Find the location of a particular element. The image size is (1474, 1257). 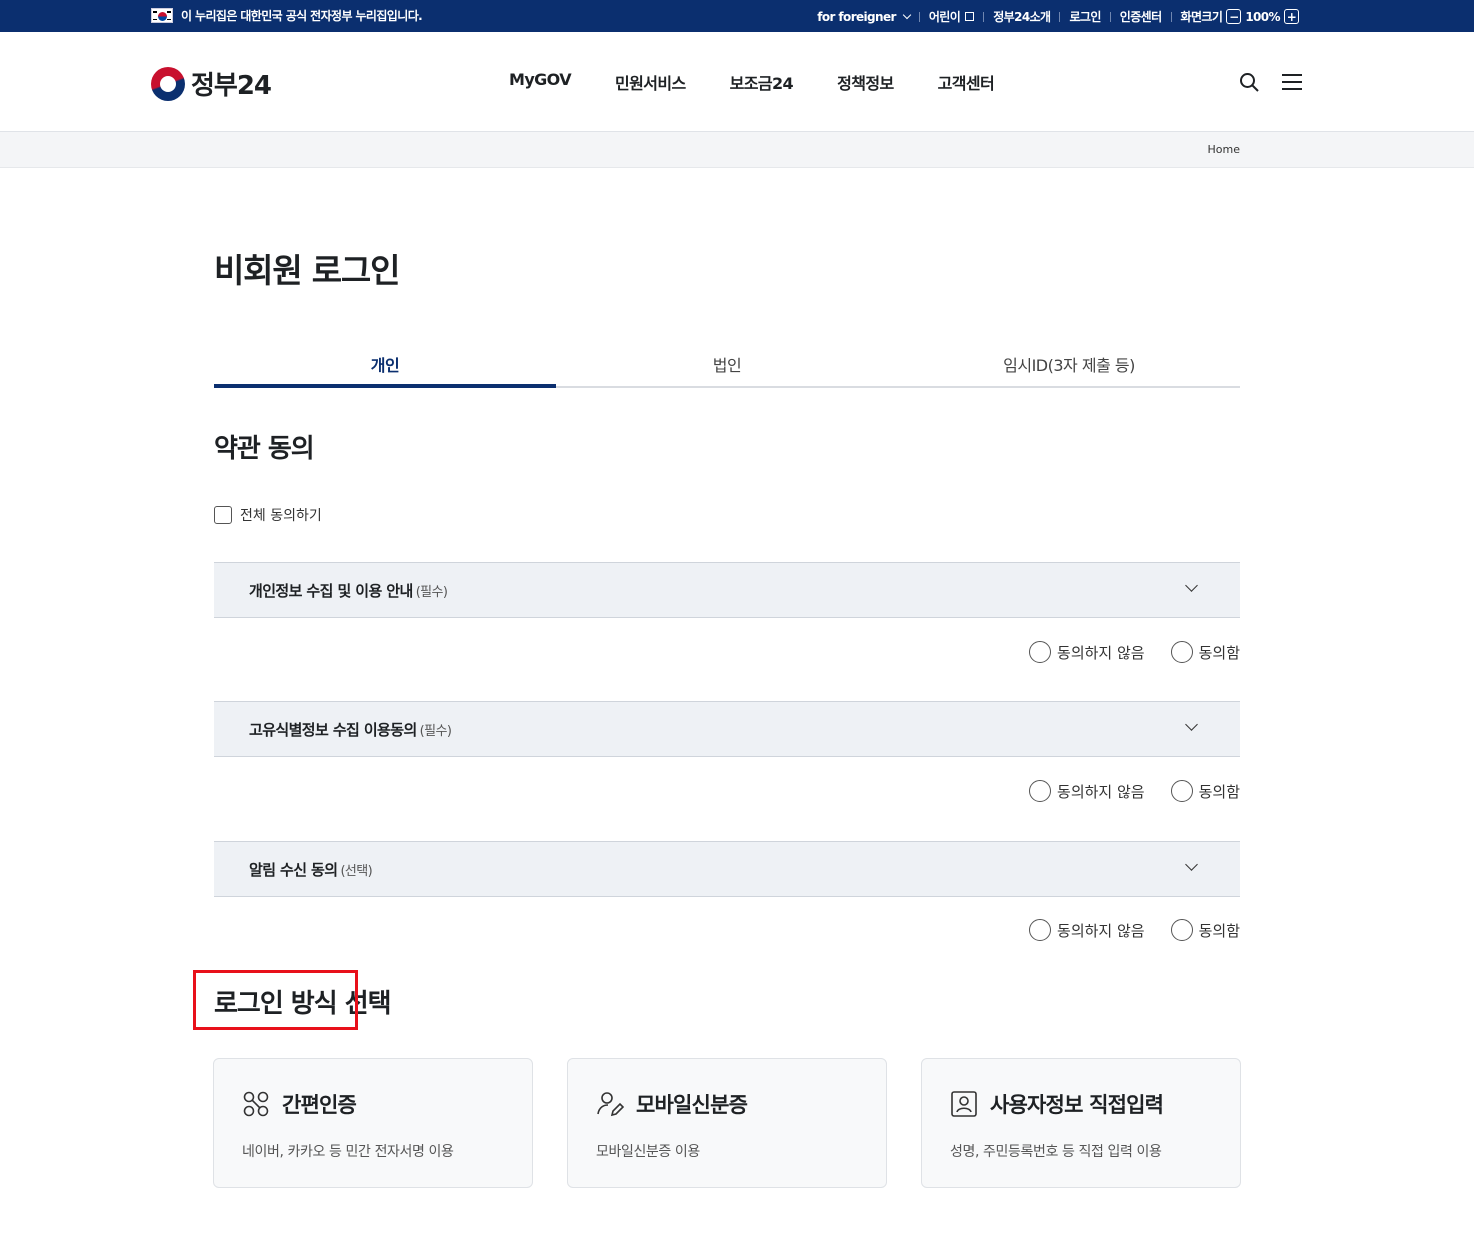

notification-consent-options: 동의하지 않음 동의함 is located at coordinates (1121, 930).